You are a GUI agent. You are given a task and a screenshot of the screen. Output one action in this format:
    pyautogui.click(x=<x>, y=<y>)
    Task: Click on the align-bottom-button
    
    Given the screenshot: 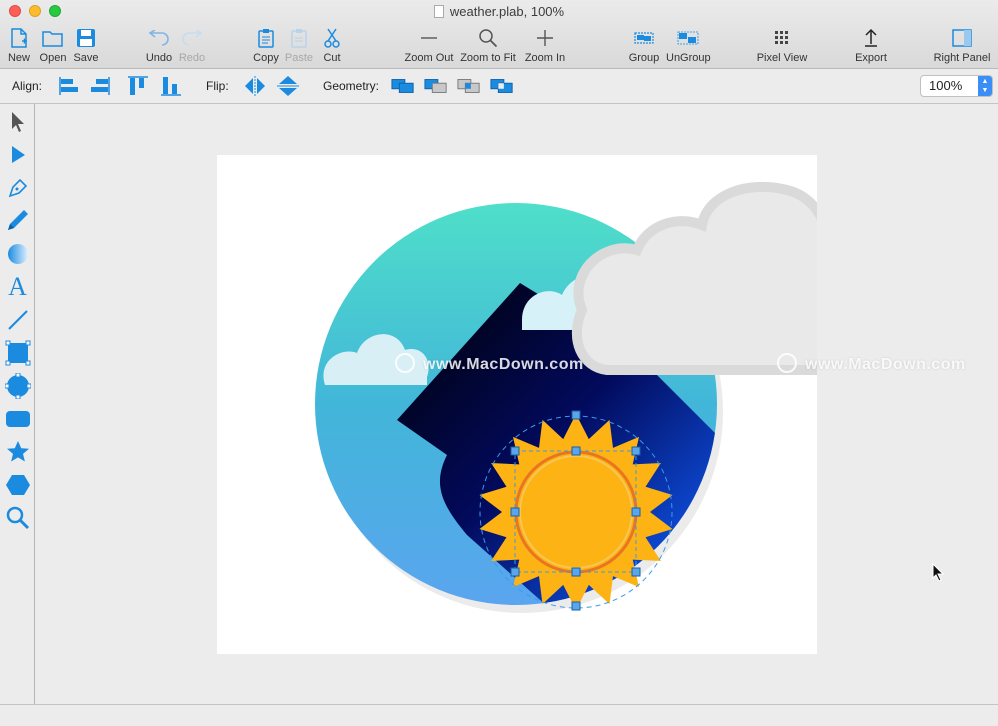 What is the action you would take?
    pyautogui.click(x=171, y=86)
    